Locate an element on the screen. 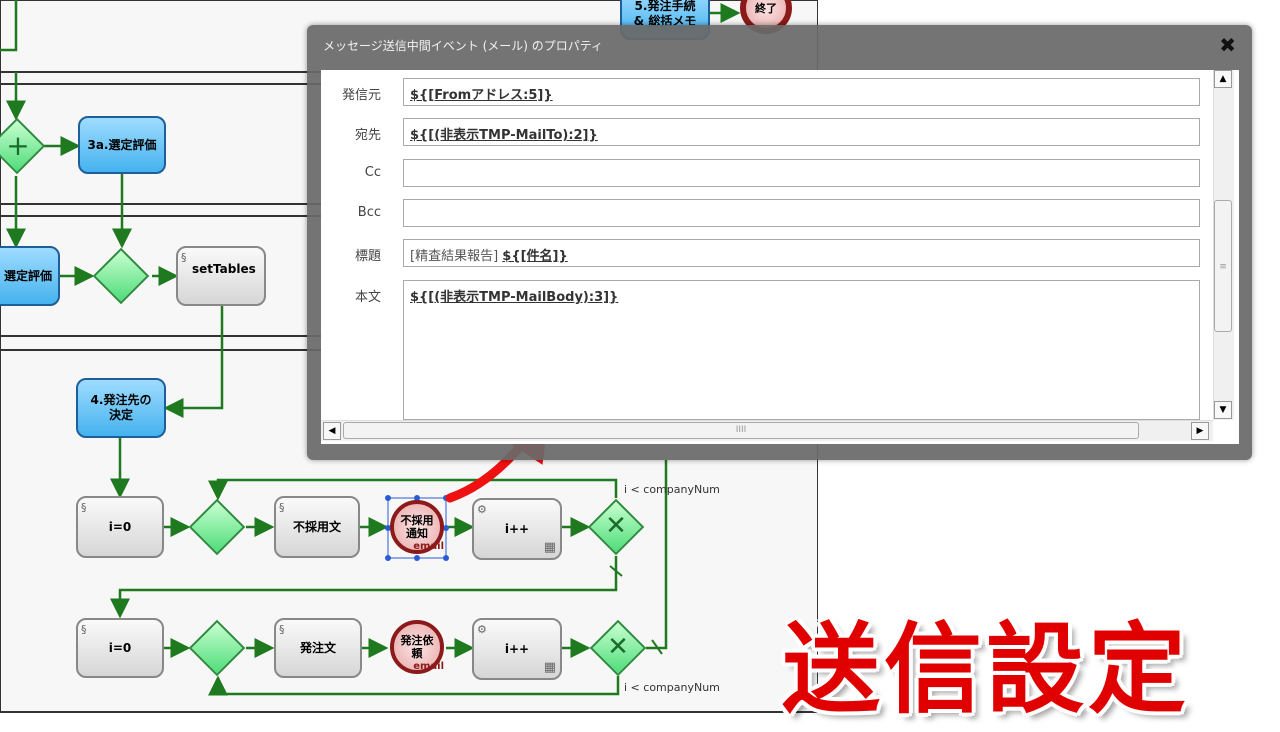 This screenshot has height=732, width=1280. from-label: 発信元 is located at coordinates (361, 95).